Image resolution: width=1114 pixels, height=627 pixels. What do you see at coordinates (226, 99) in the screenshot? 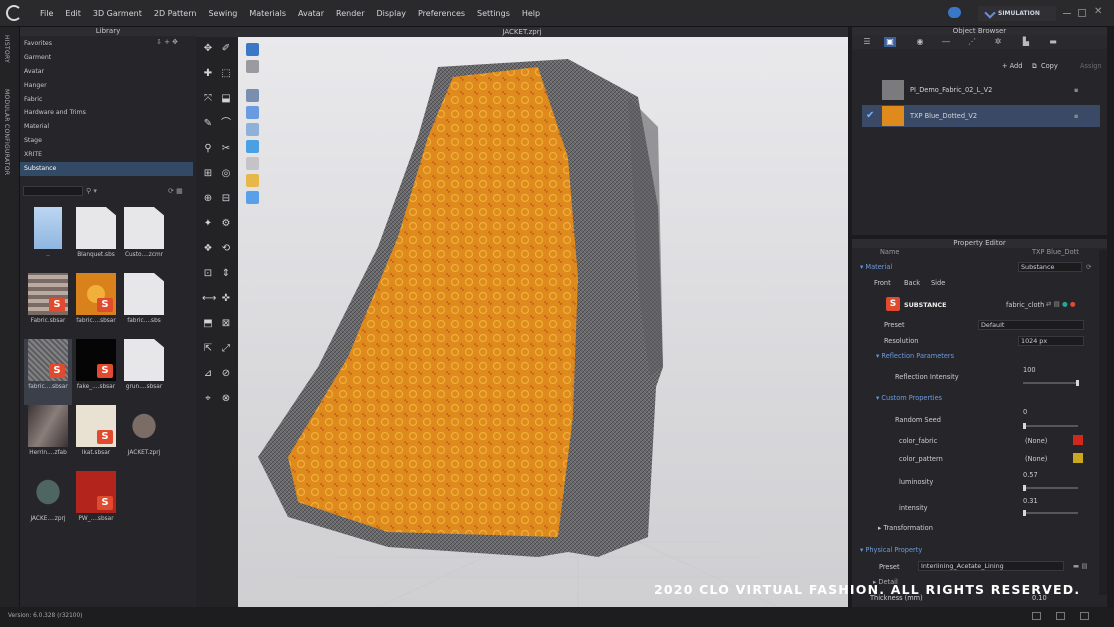
I see `tool-icon: ⬓` at bounding box center [226, 99].